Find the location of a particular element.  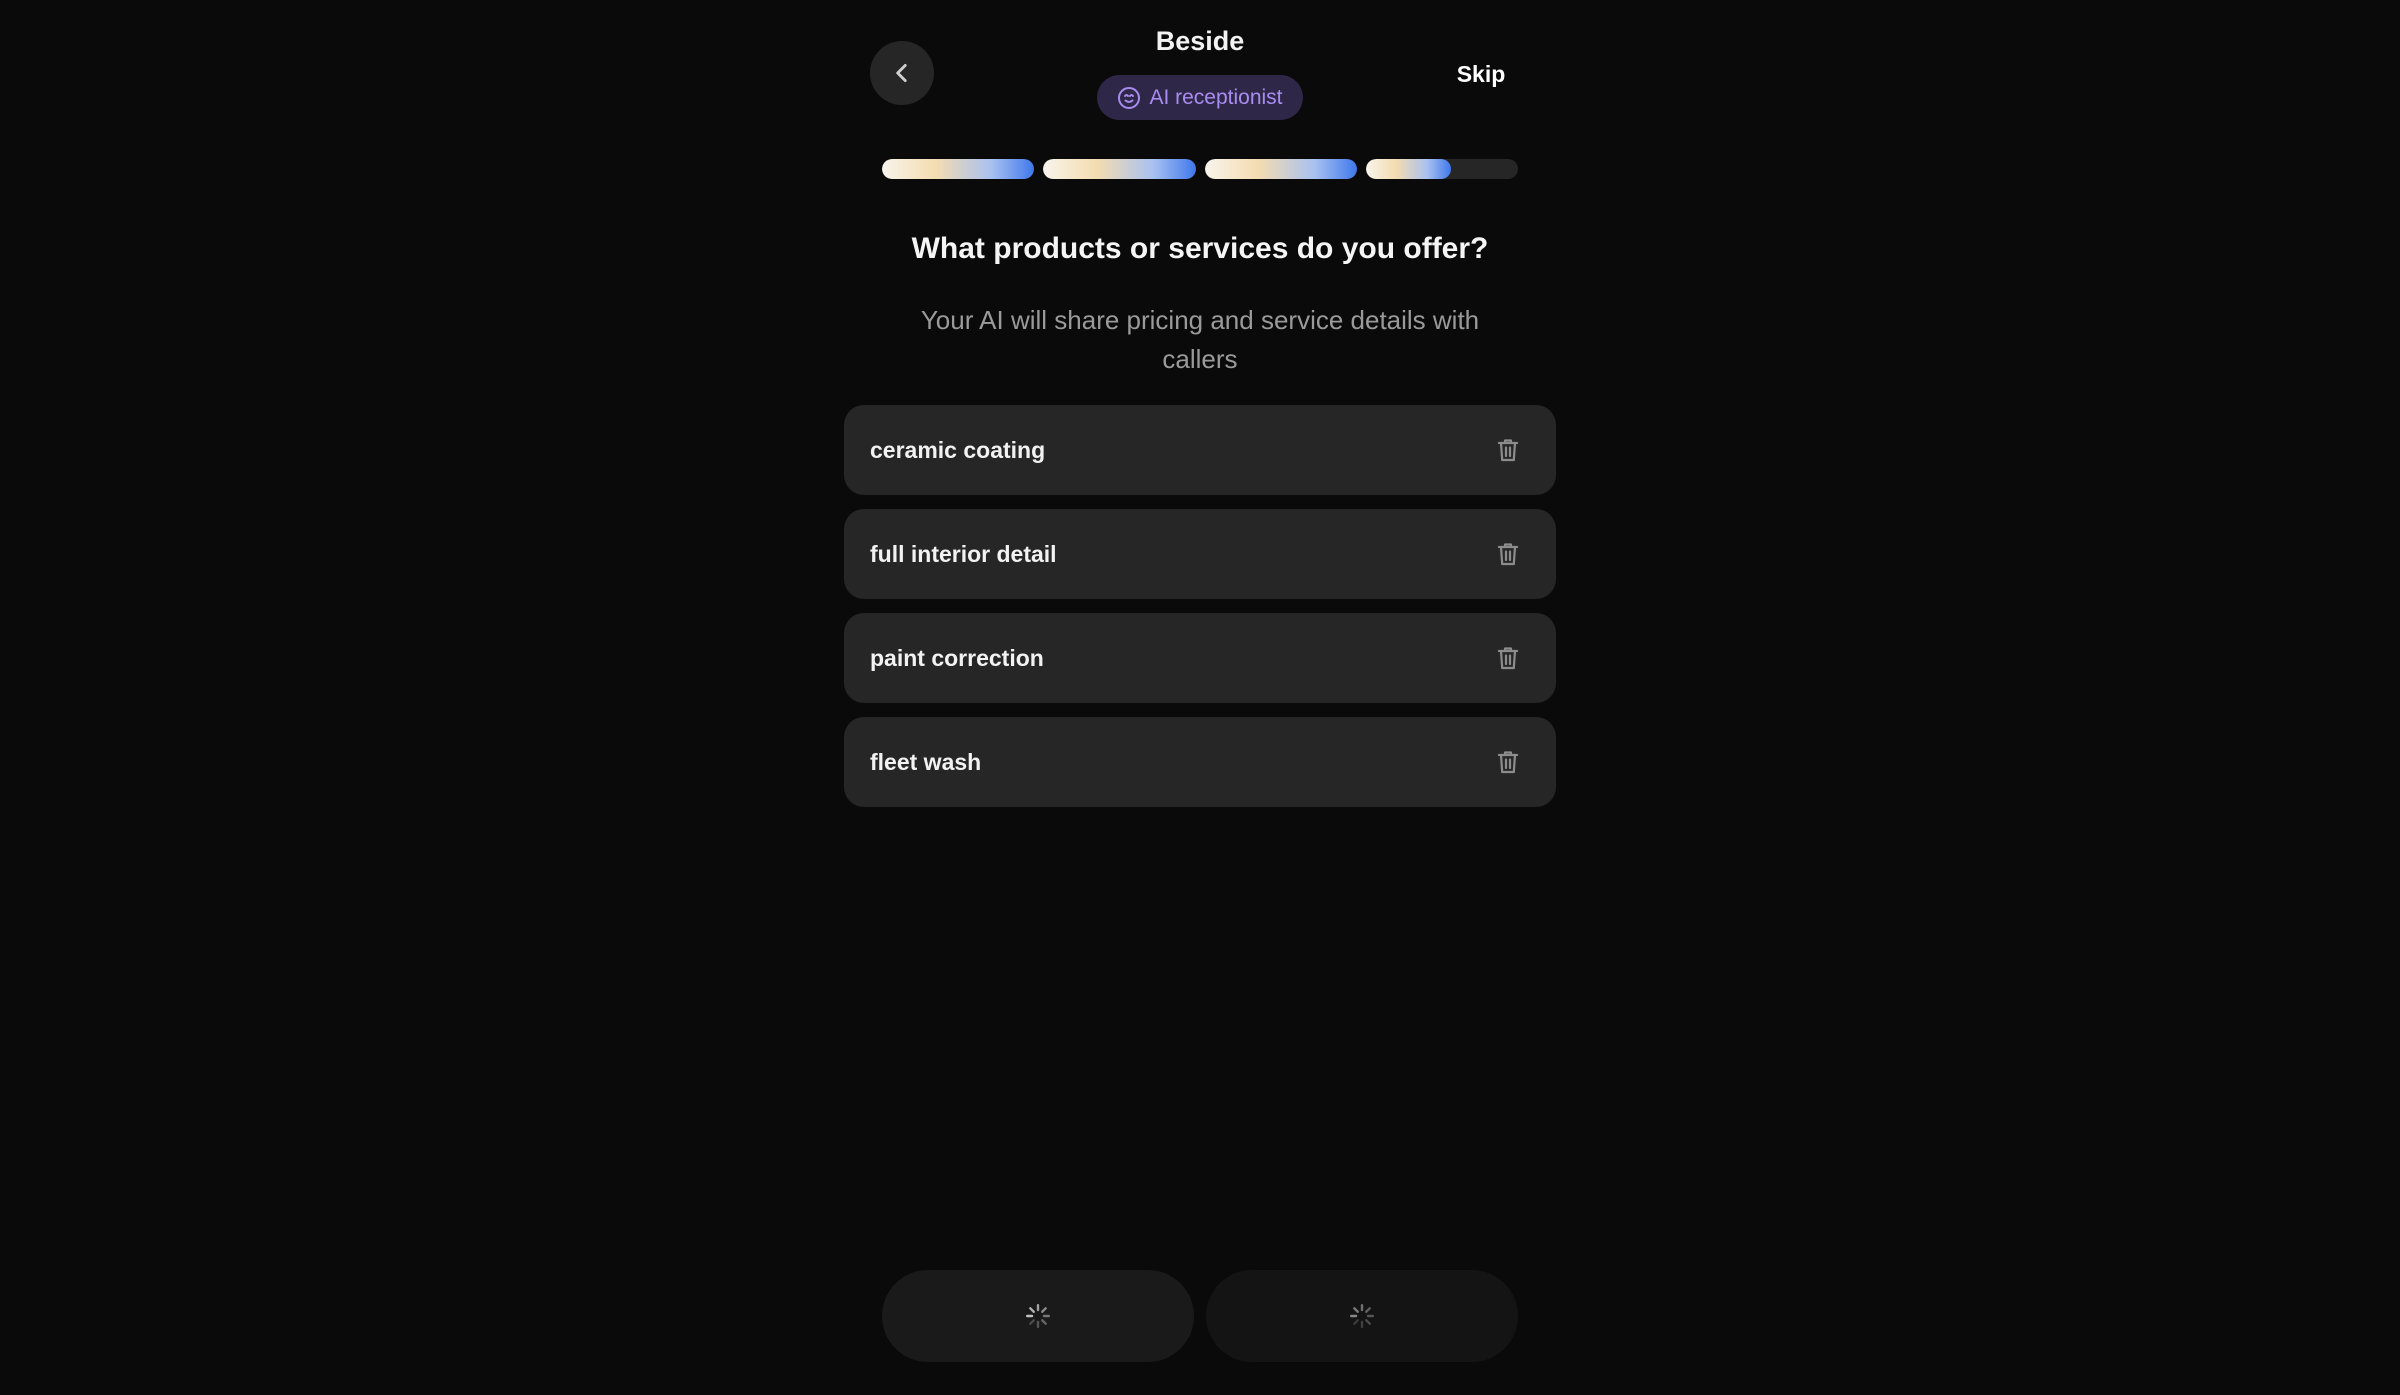

ai-receptionist-badge: AI receptionist is located at coordinates (1200, 97).